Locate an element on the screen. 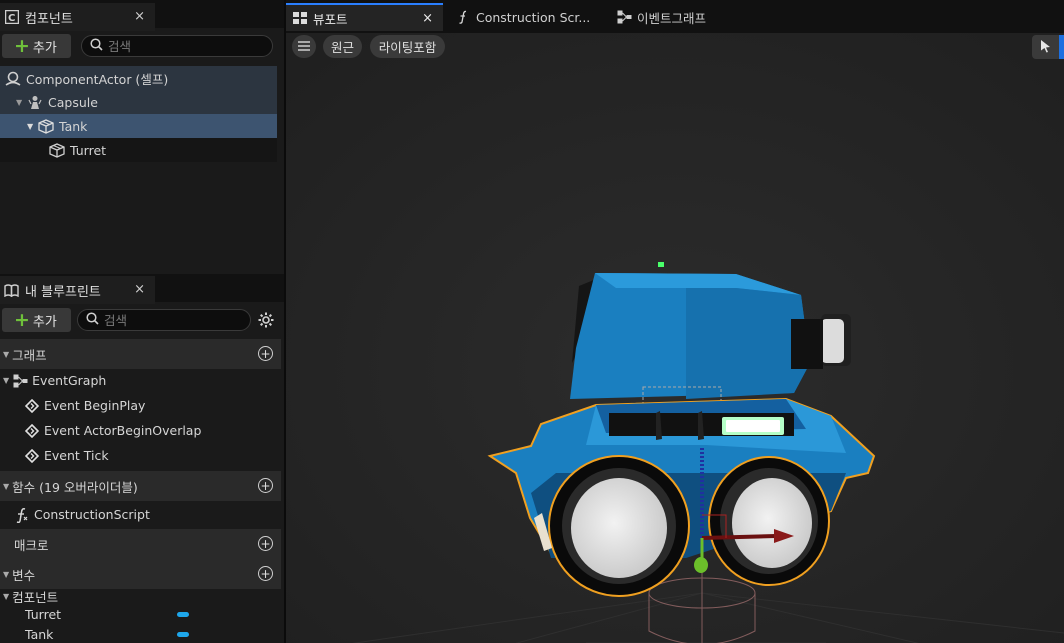 This screenshot has width=1064, height=643. event-label: Event BeginPlay is located at coordinates (95, 405).